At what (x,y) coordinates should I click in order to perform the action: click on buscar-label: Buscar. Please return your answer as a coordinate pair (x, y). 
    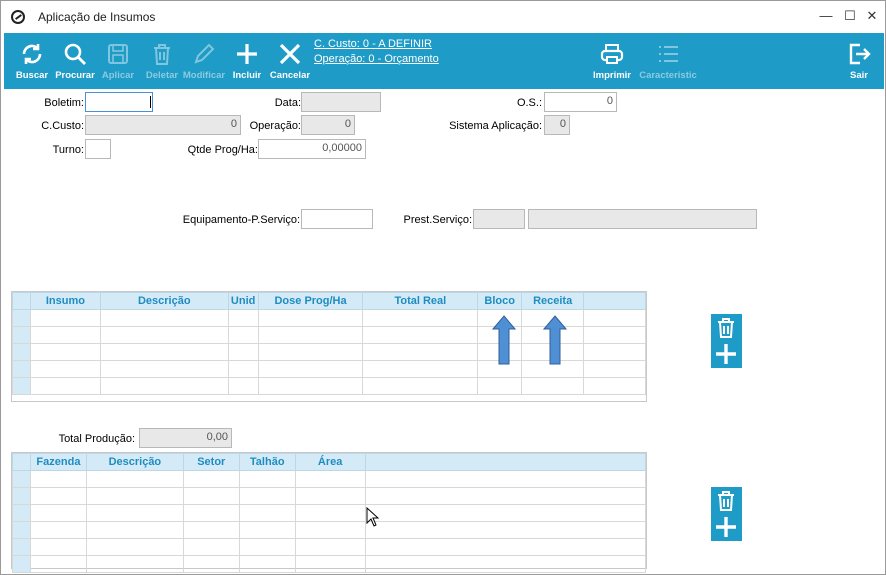
    Looking at the image, I should click on (32, 75).